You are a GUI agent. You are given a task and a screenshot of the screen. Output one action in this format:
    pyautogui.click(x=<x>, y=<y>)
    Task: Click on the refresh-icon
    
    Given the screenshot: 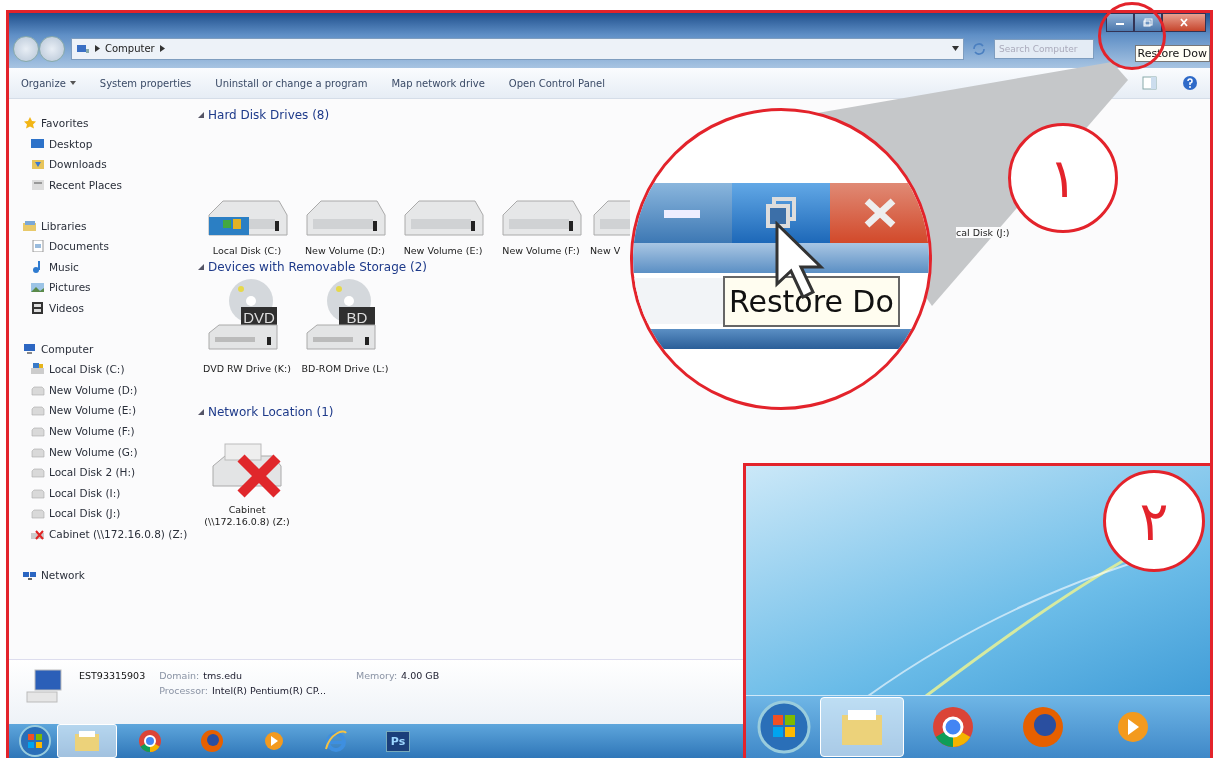 What is the action you would take?
    pyautogui.click(x=979, y=48)
    